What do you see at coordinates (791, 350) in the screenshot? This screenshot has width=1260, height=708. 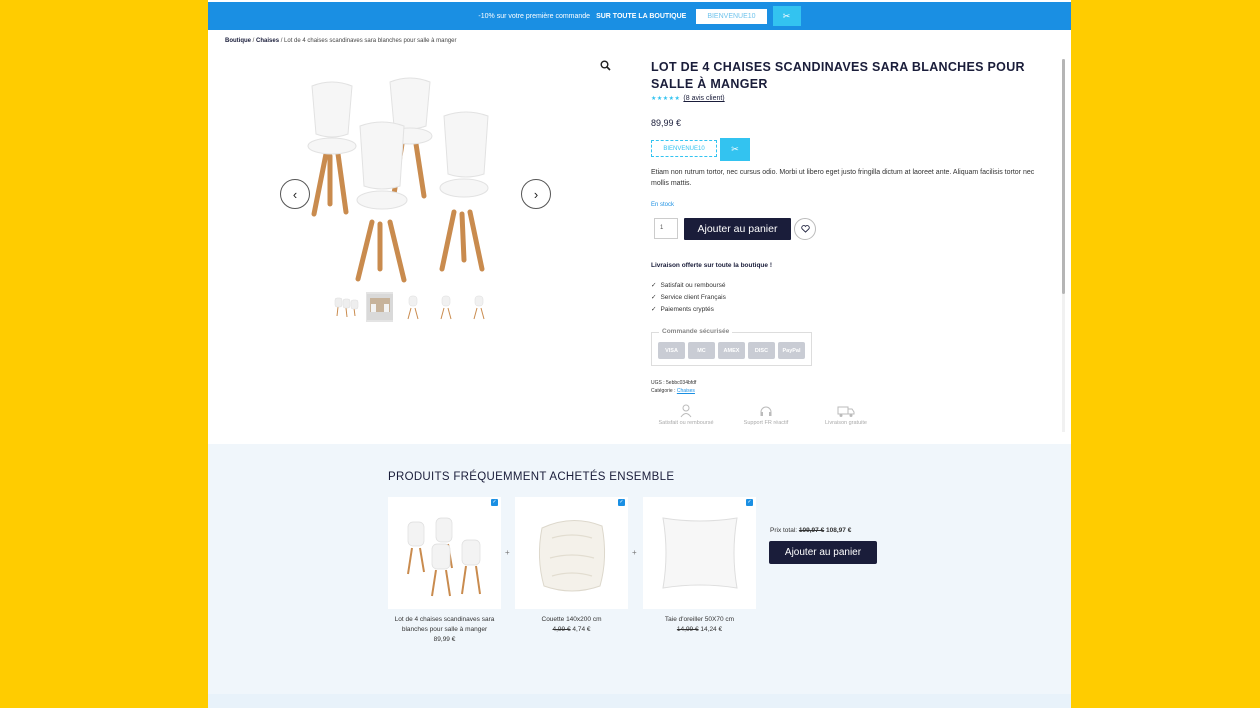 I see `paypal-icon: PayPal` at bounding box center [791, 350].